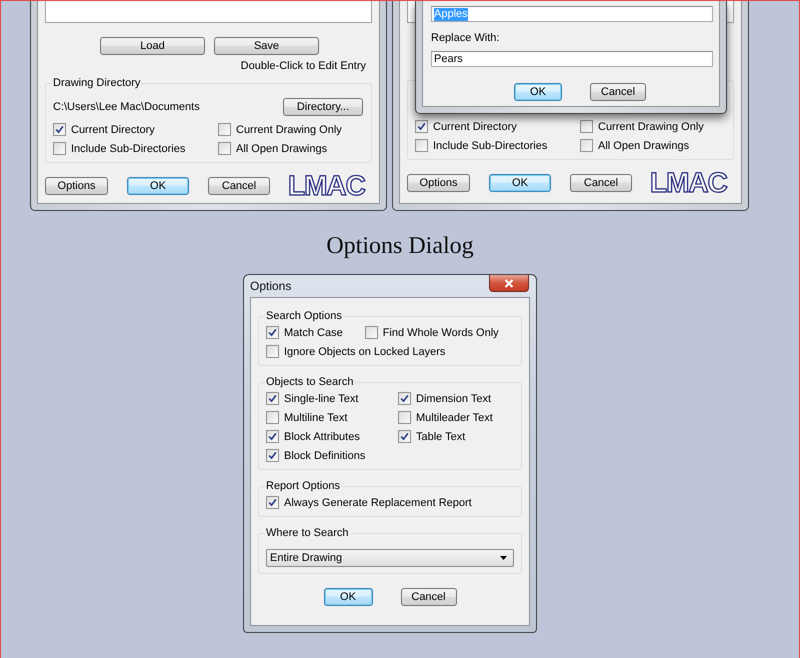 The height and width of the screenshot is (658, 800). What do you see at coordinates (313, 333) in the screenshot?
I see `checkbox-label: Match Case` at bounding box center [313, 333].